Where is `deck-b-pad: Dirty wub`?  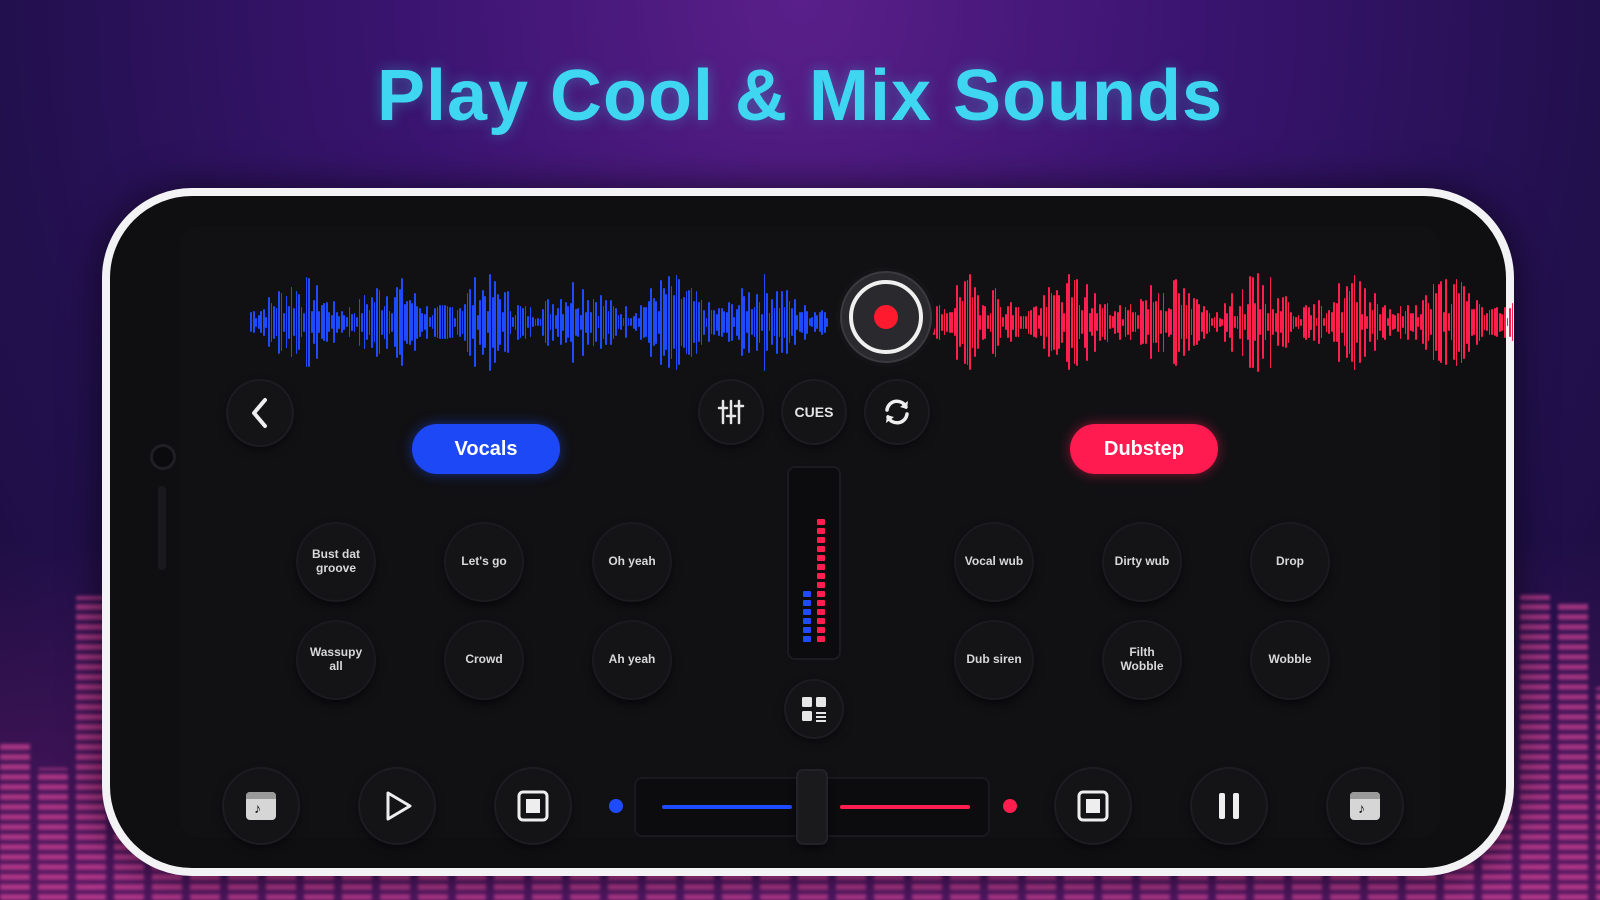 deck-b-pad: Dirty wub is located at coordinates (1142, 562).